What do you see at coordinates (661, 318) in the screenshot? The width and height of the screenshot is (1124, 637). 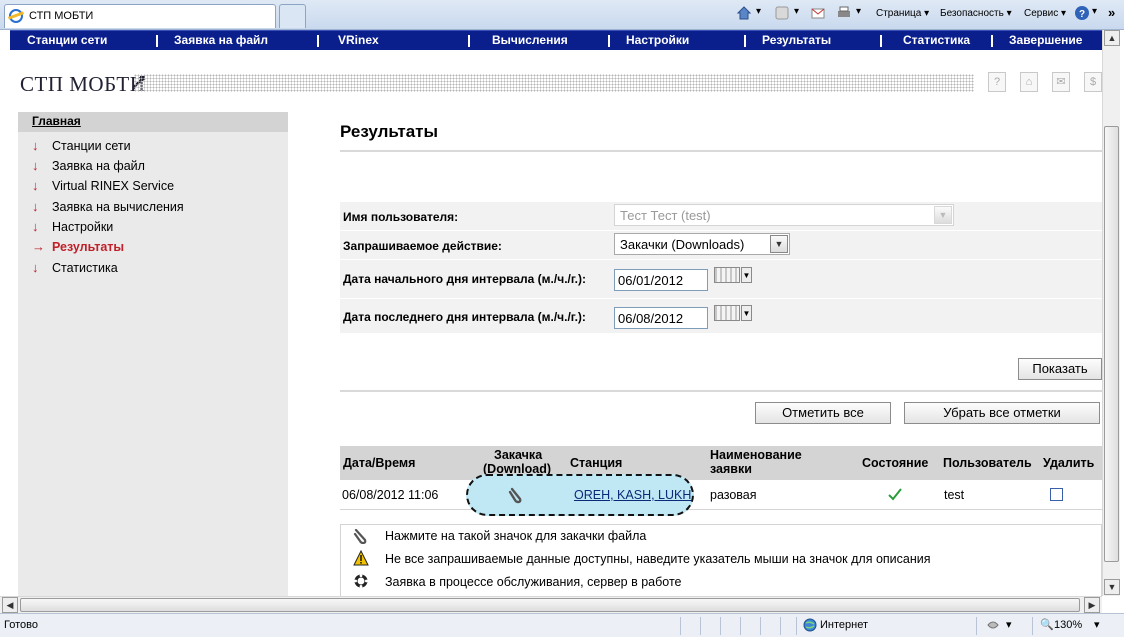 I see `end-date-input: 06/08/2012` at bounding box center [661, 318].